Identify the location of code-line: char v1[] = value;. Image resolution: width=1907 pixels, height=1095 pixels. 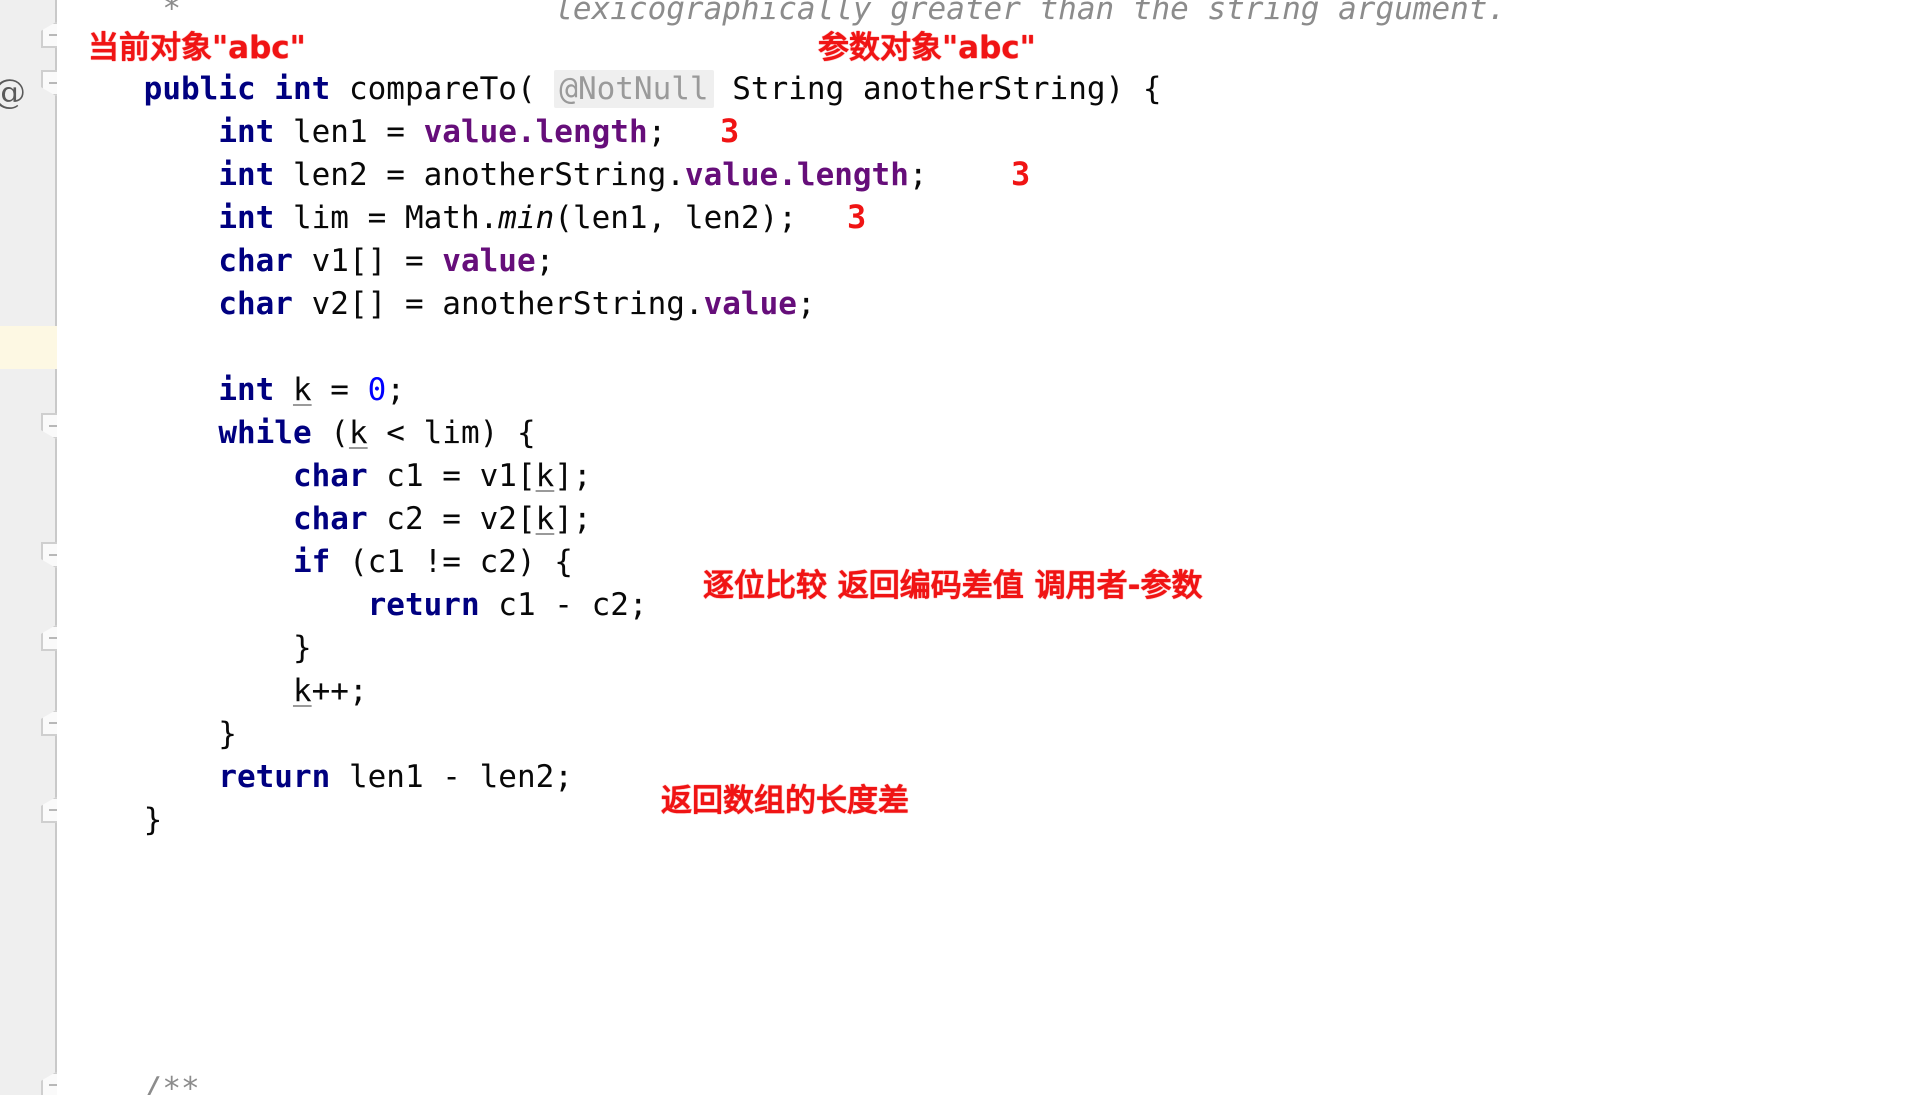
(982, 261).